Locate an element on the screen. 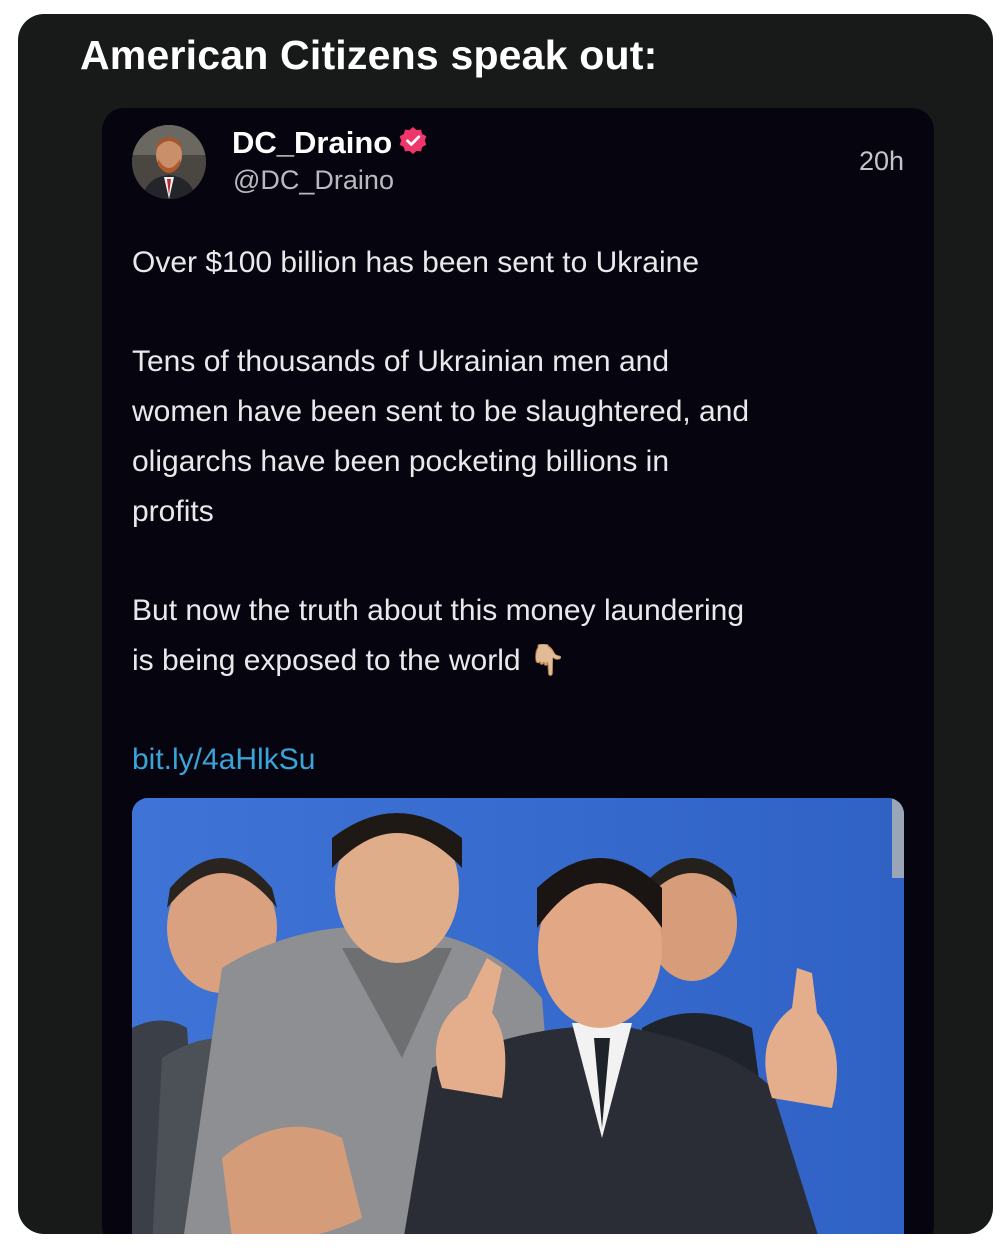 Image resolution: width=1007 pixels, height=1257 pixels. author-display-name: DC_Draino is located at coordinates (330, 143).